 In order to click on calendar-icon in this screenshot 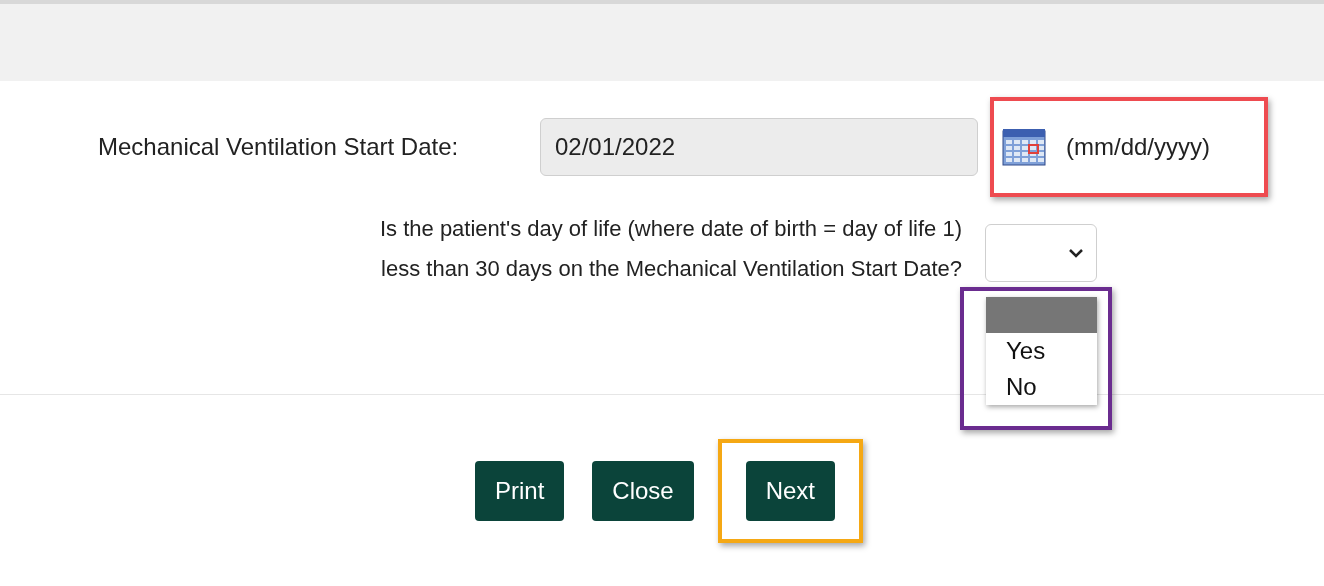, I will do `click(1024, 147)`.